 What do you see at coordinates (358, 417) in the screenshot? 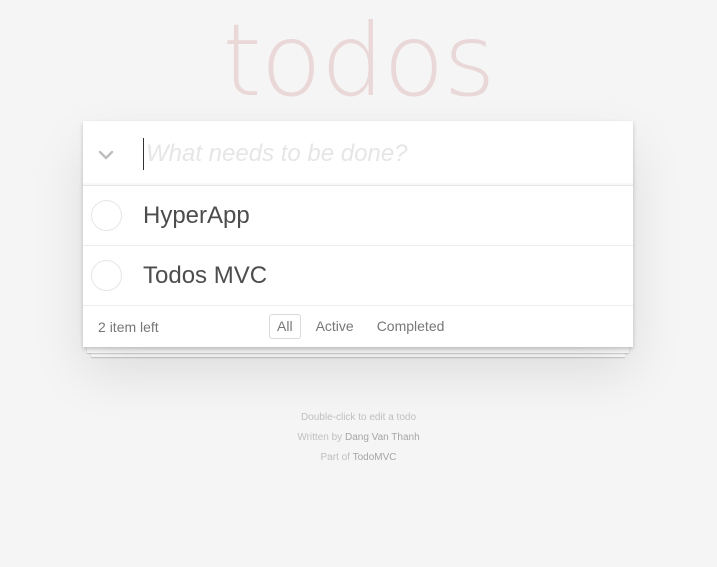
I see `info-edit-hint: Double-click to edit a todo` at bounding box center [358, 417].